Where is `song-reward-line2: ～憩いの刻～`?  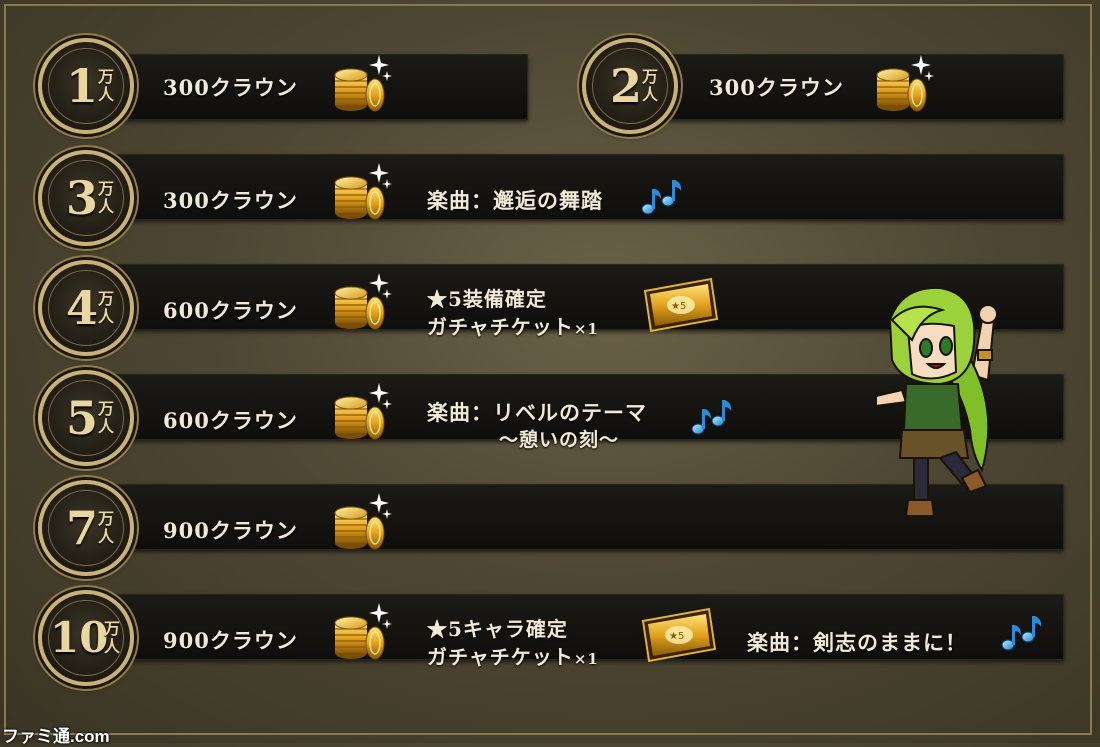
song-reward-line2: ～憩いの刻～ is located at coordinates (559, 440).